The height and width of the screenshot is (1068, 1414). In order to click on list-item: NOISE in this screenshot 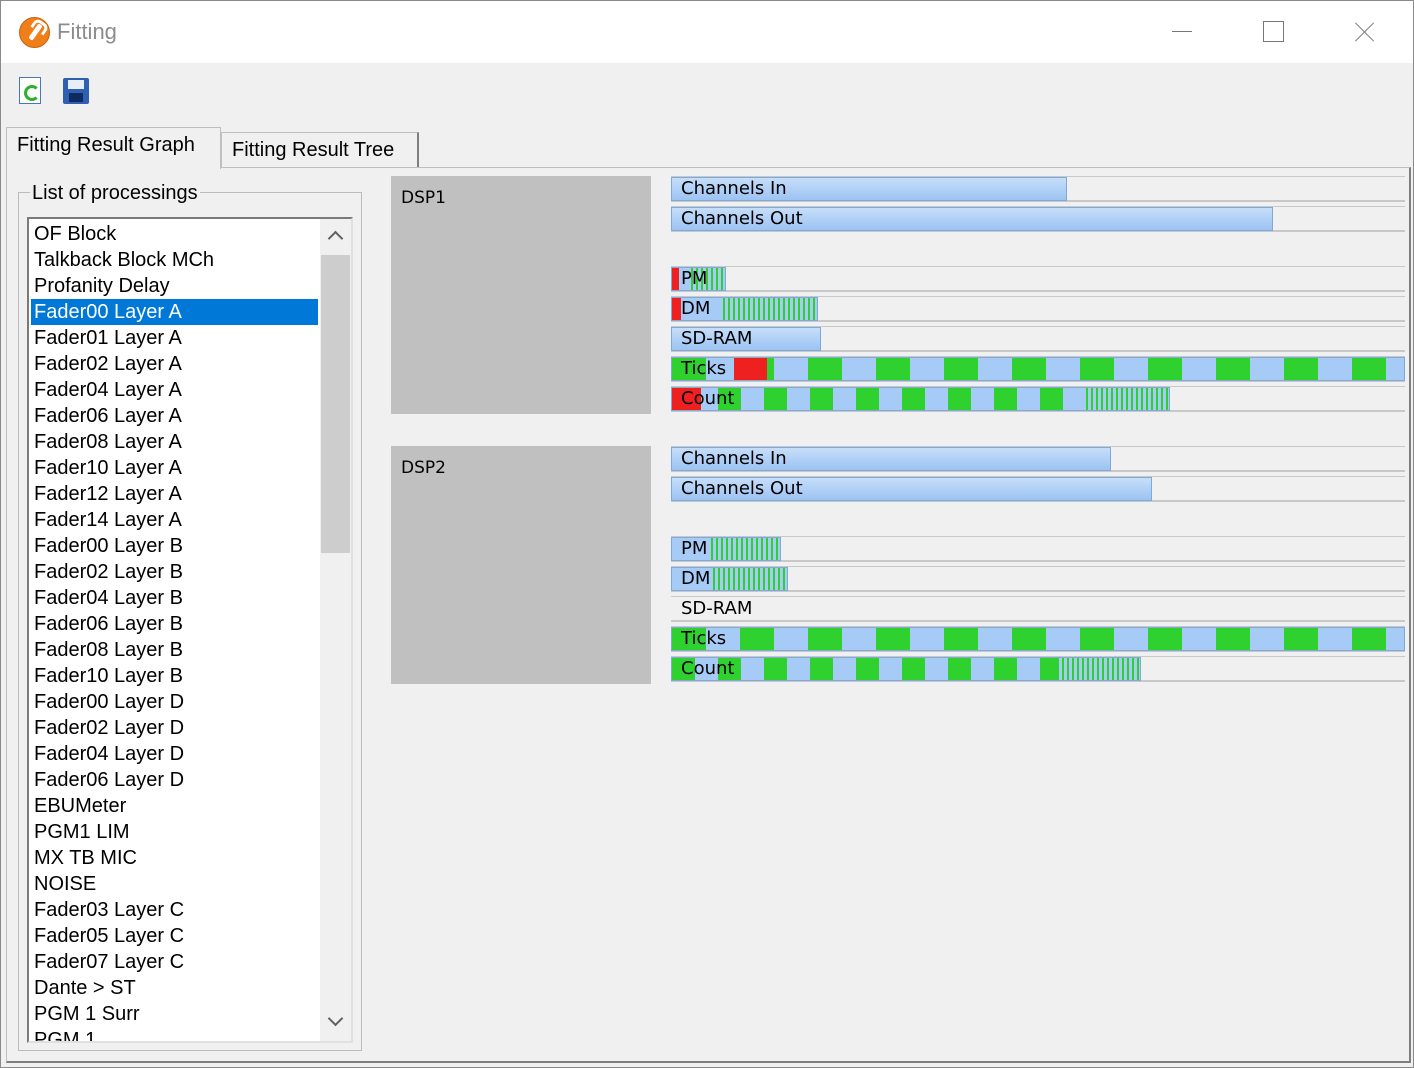, I will do `click(174, 884)`.